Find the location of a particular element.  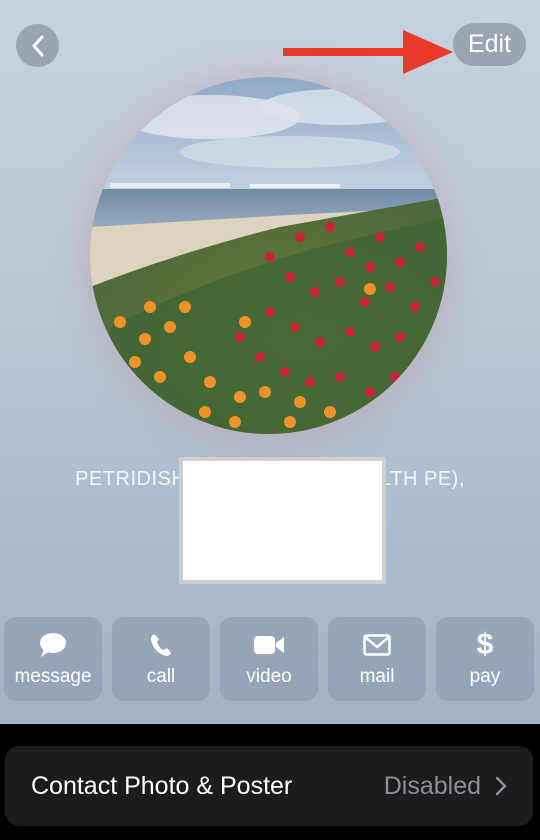

redaction-box is located at coordinates (282, 520).